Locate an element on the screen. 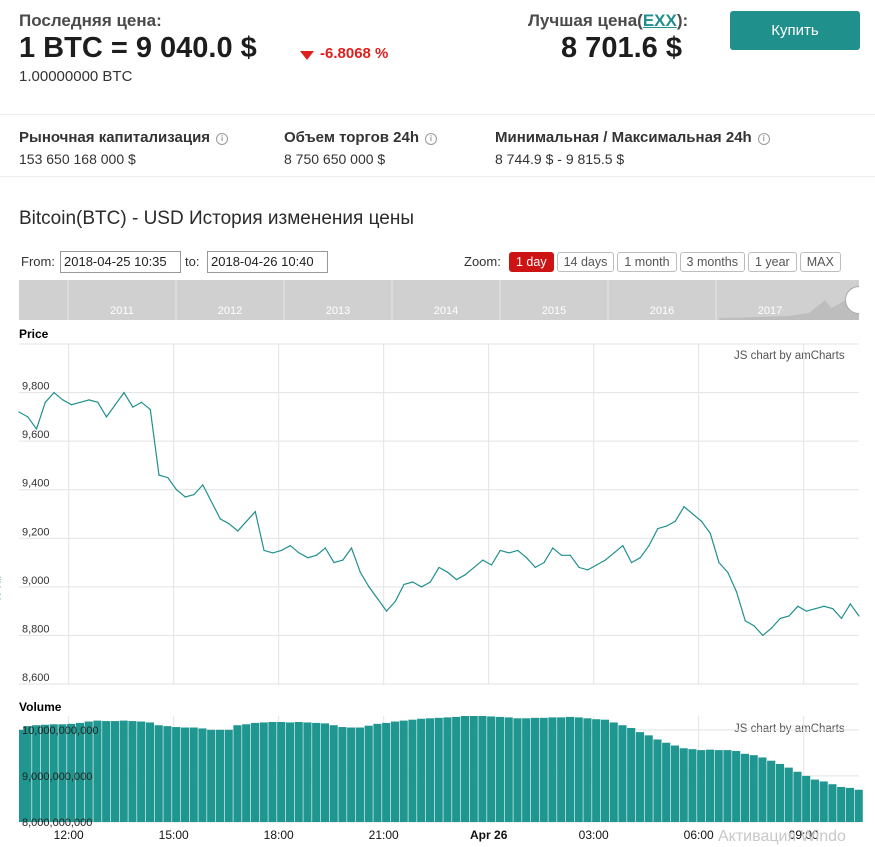  zoom-14-days-button: 14 days is located at coordinates (585, 262).